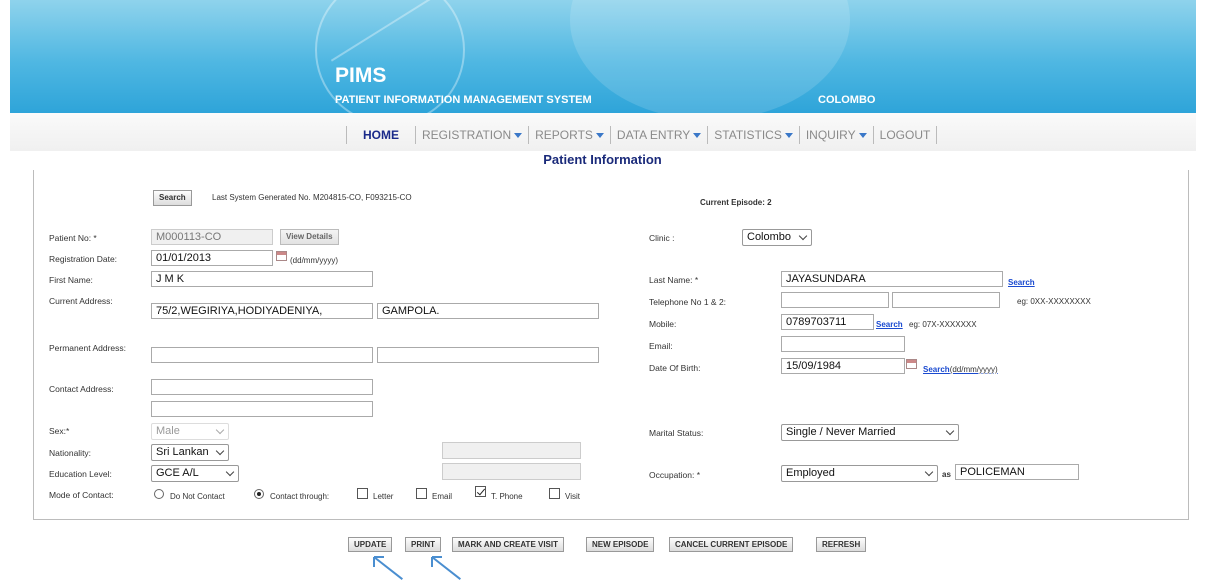 The width and height of the screenshot is (1205, 580). What do you see at coordinates (511, 450) in the screenshot?
I see `nationality-other-field` at bounding box center [511, 450].